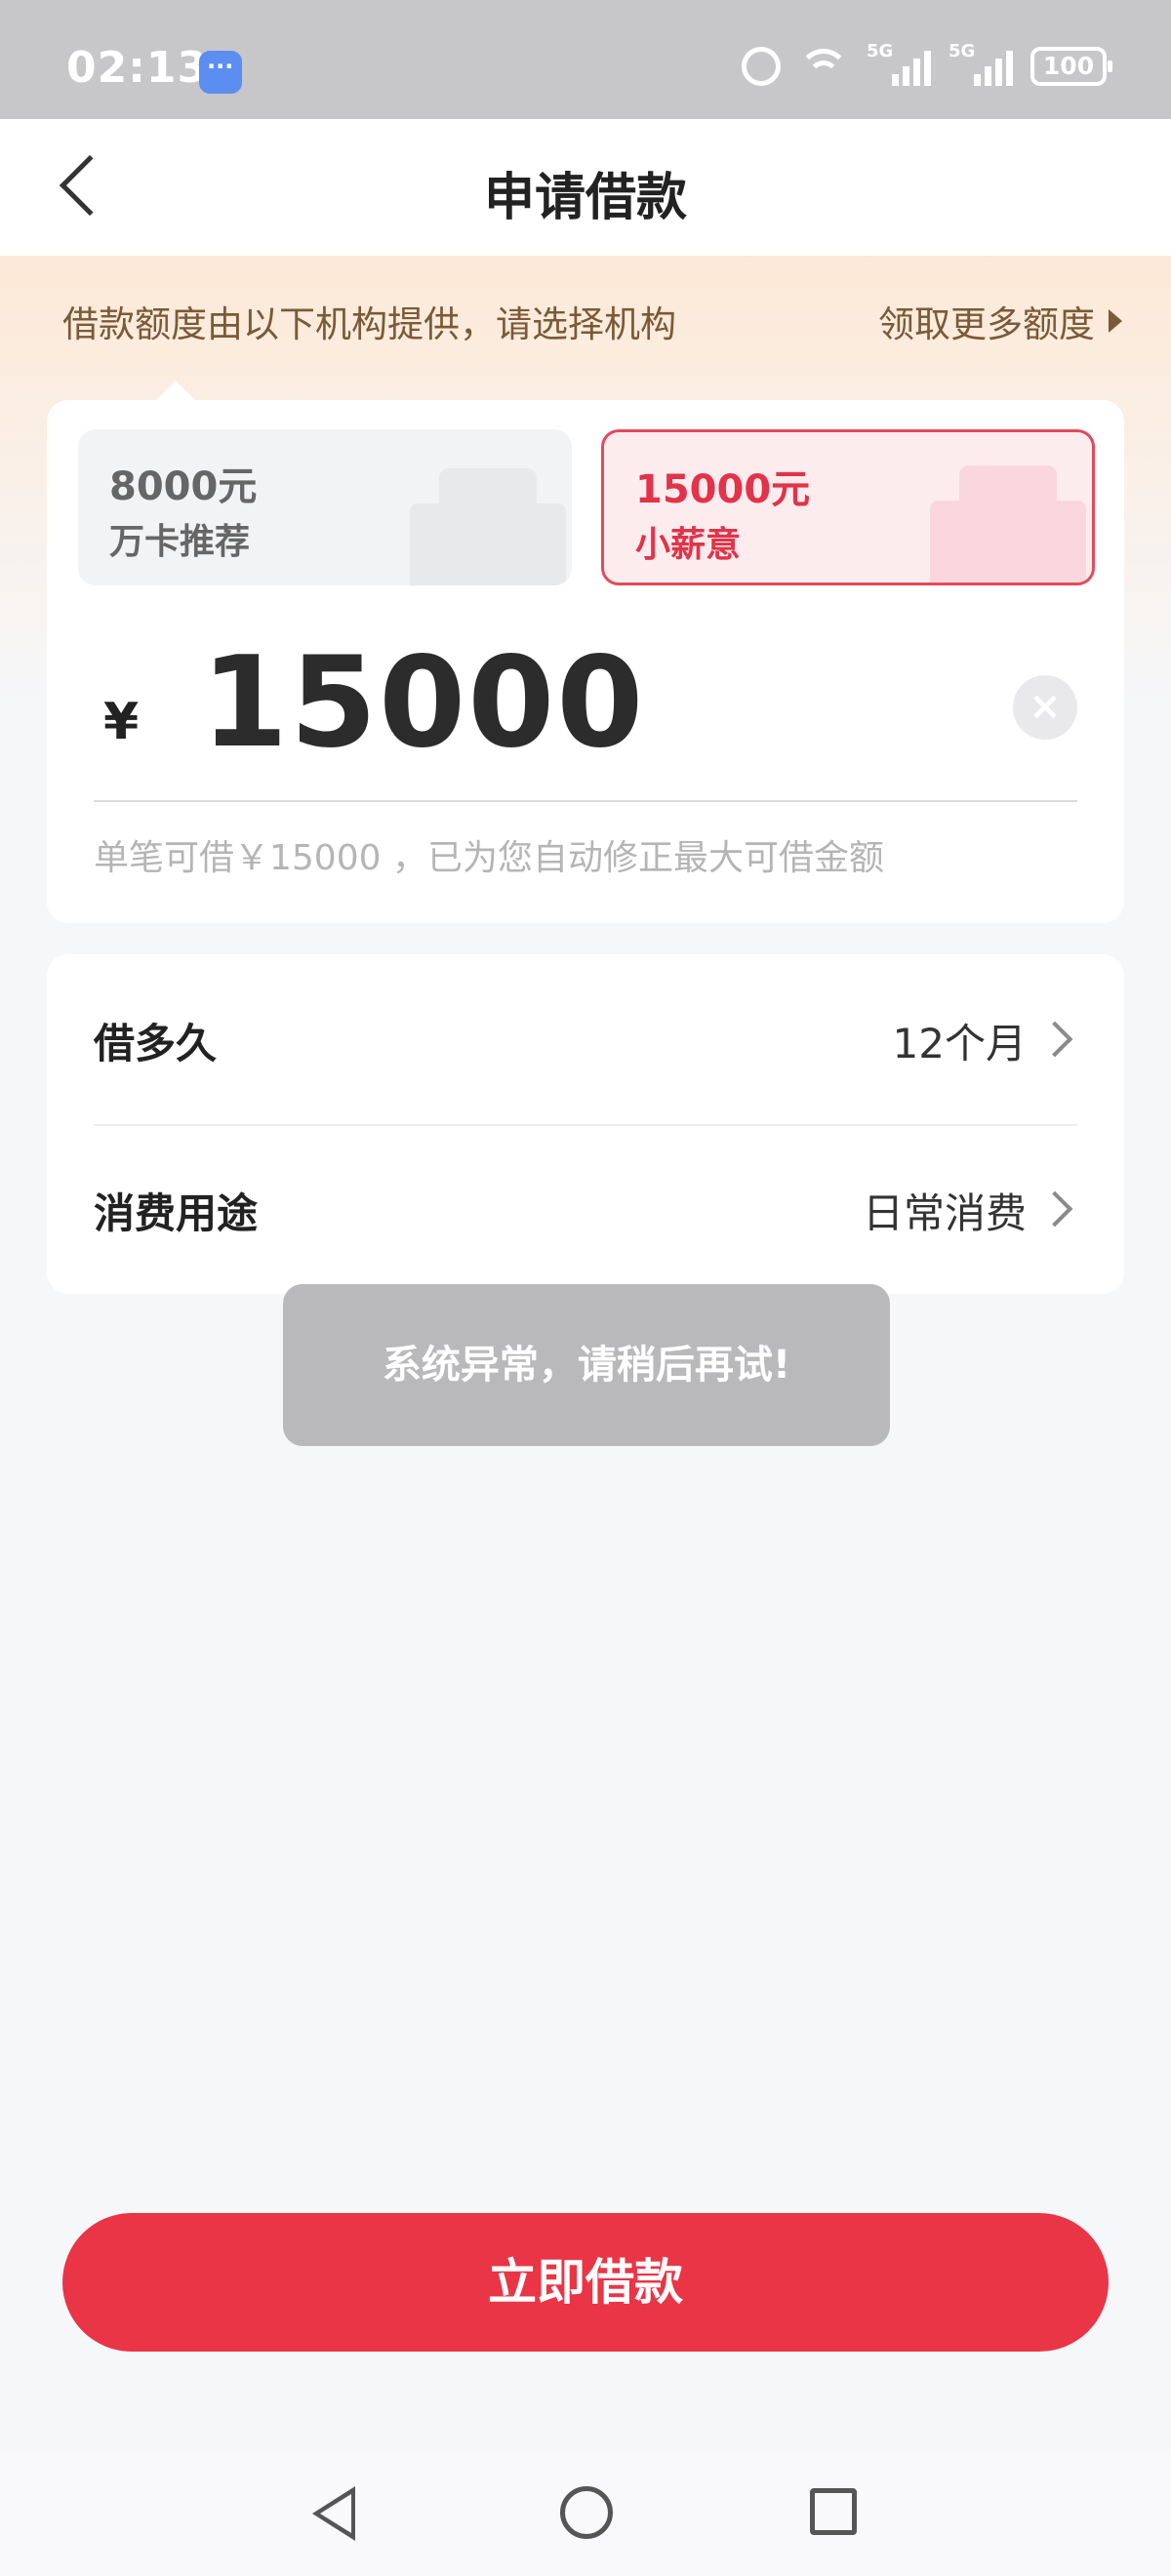  What do you see at coordinates (121, 722) in the screenshot?
I see `currency-symbol: ¥` at bounding box center [121, 722].